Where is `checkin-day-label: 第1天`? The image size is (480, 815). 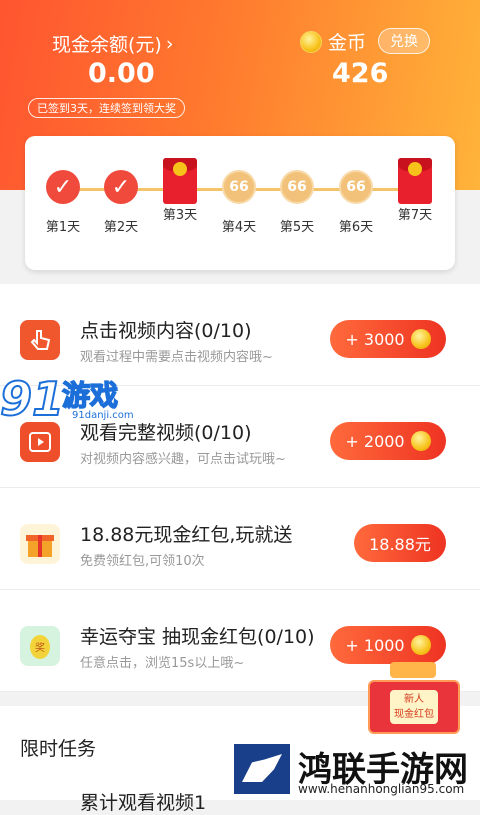
checkin-day-label: 第1天 is located at coordinates (63, 227).